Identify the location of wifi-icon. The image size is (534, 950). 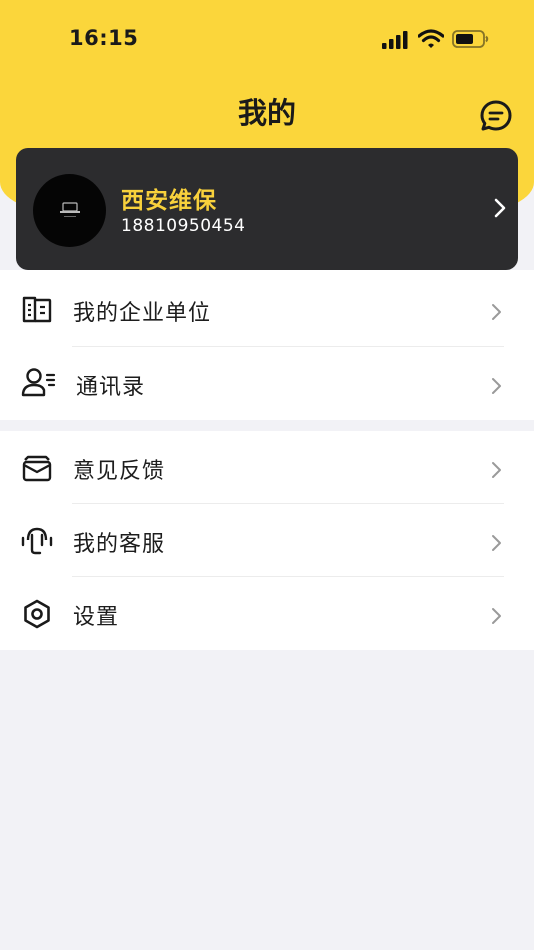
(431, 38).